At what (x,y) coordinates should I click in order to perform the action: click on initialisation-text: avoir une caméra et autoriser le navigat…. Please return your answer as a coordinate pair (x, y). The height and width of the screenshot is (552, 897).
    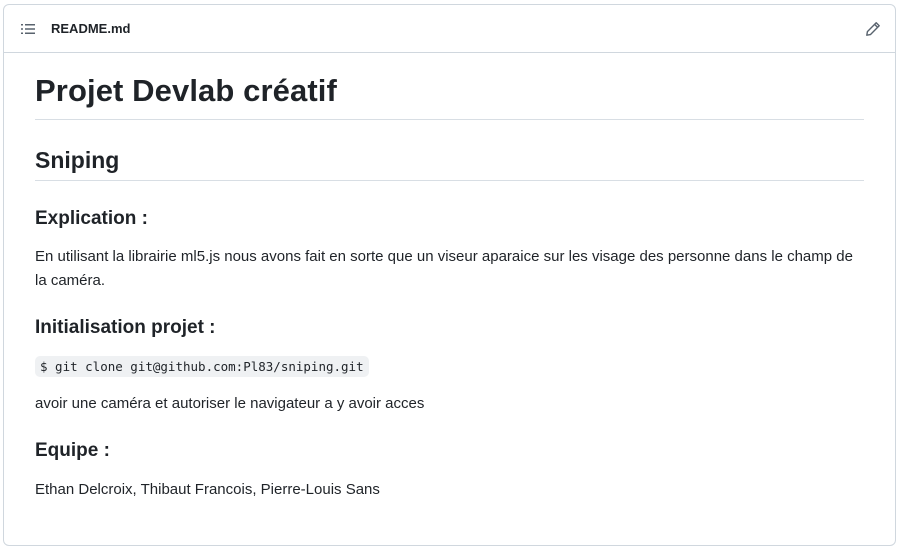
    Looking at the image, I should click on (230, 403).